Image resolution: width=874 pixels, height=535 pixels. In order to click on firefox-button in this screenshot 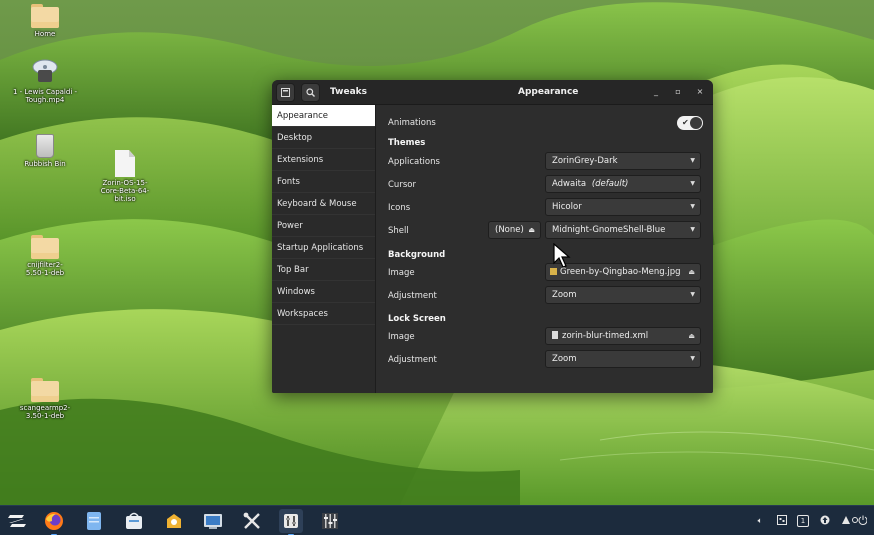, I will do `click(54, 522)`.